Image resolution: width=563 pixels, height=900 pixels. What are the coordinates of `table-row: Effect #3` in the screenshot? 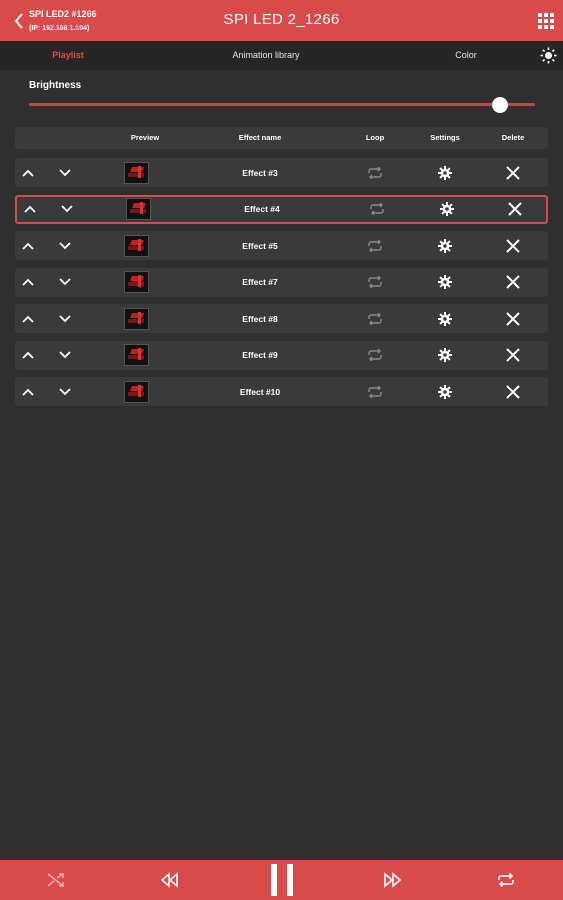 It's located at (281, 172).